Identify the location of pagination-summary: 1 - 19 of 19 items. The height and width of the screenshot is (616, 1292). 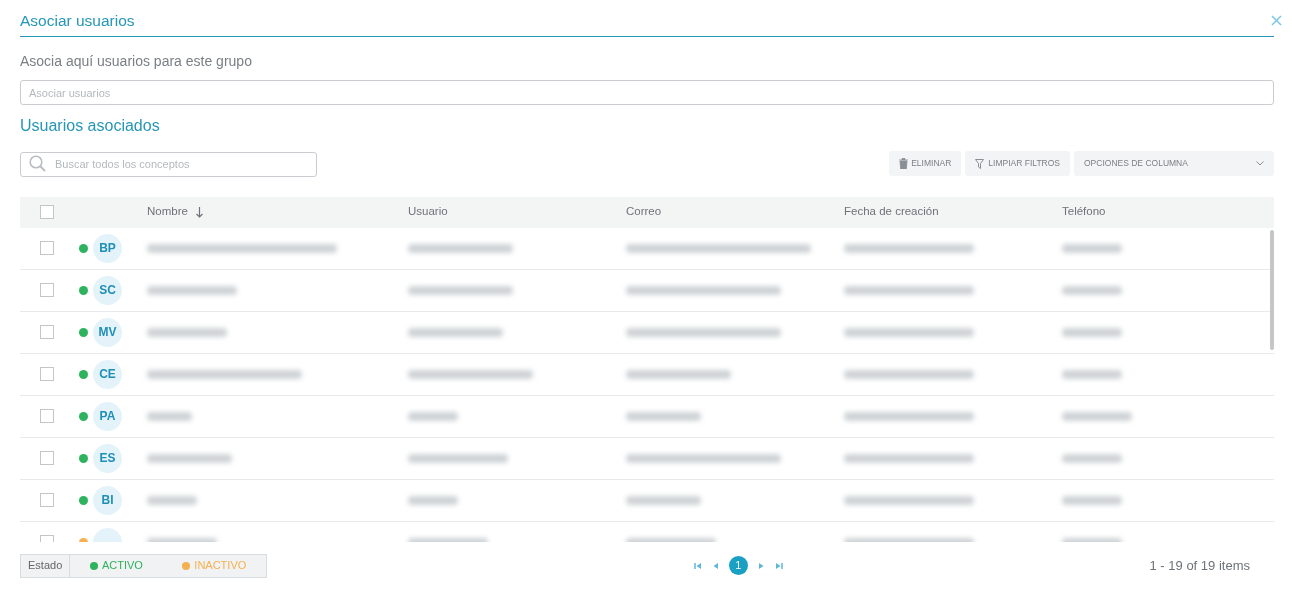
(1199, 565).